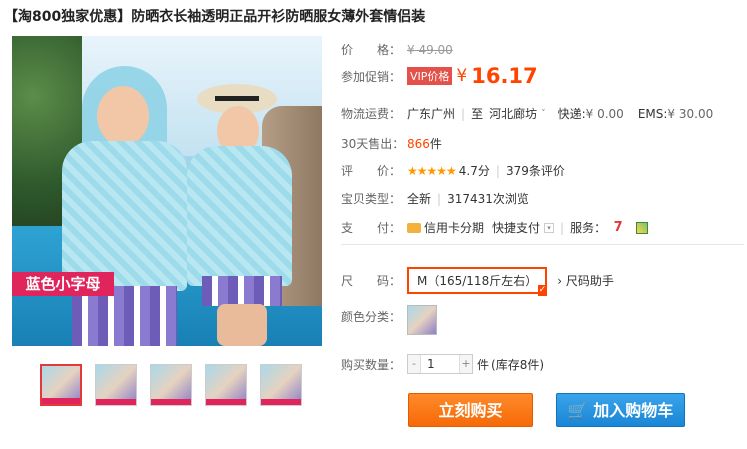 The height and width of the screenshot is (449, 747). Describe the element at coordinates (577, 410) in the screenshot. I see `cart-icon: 🛒` at that location.